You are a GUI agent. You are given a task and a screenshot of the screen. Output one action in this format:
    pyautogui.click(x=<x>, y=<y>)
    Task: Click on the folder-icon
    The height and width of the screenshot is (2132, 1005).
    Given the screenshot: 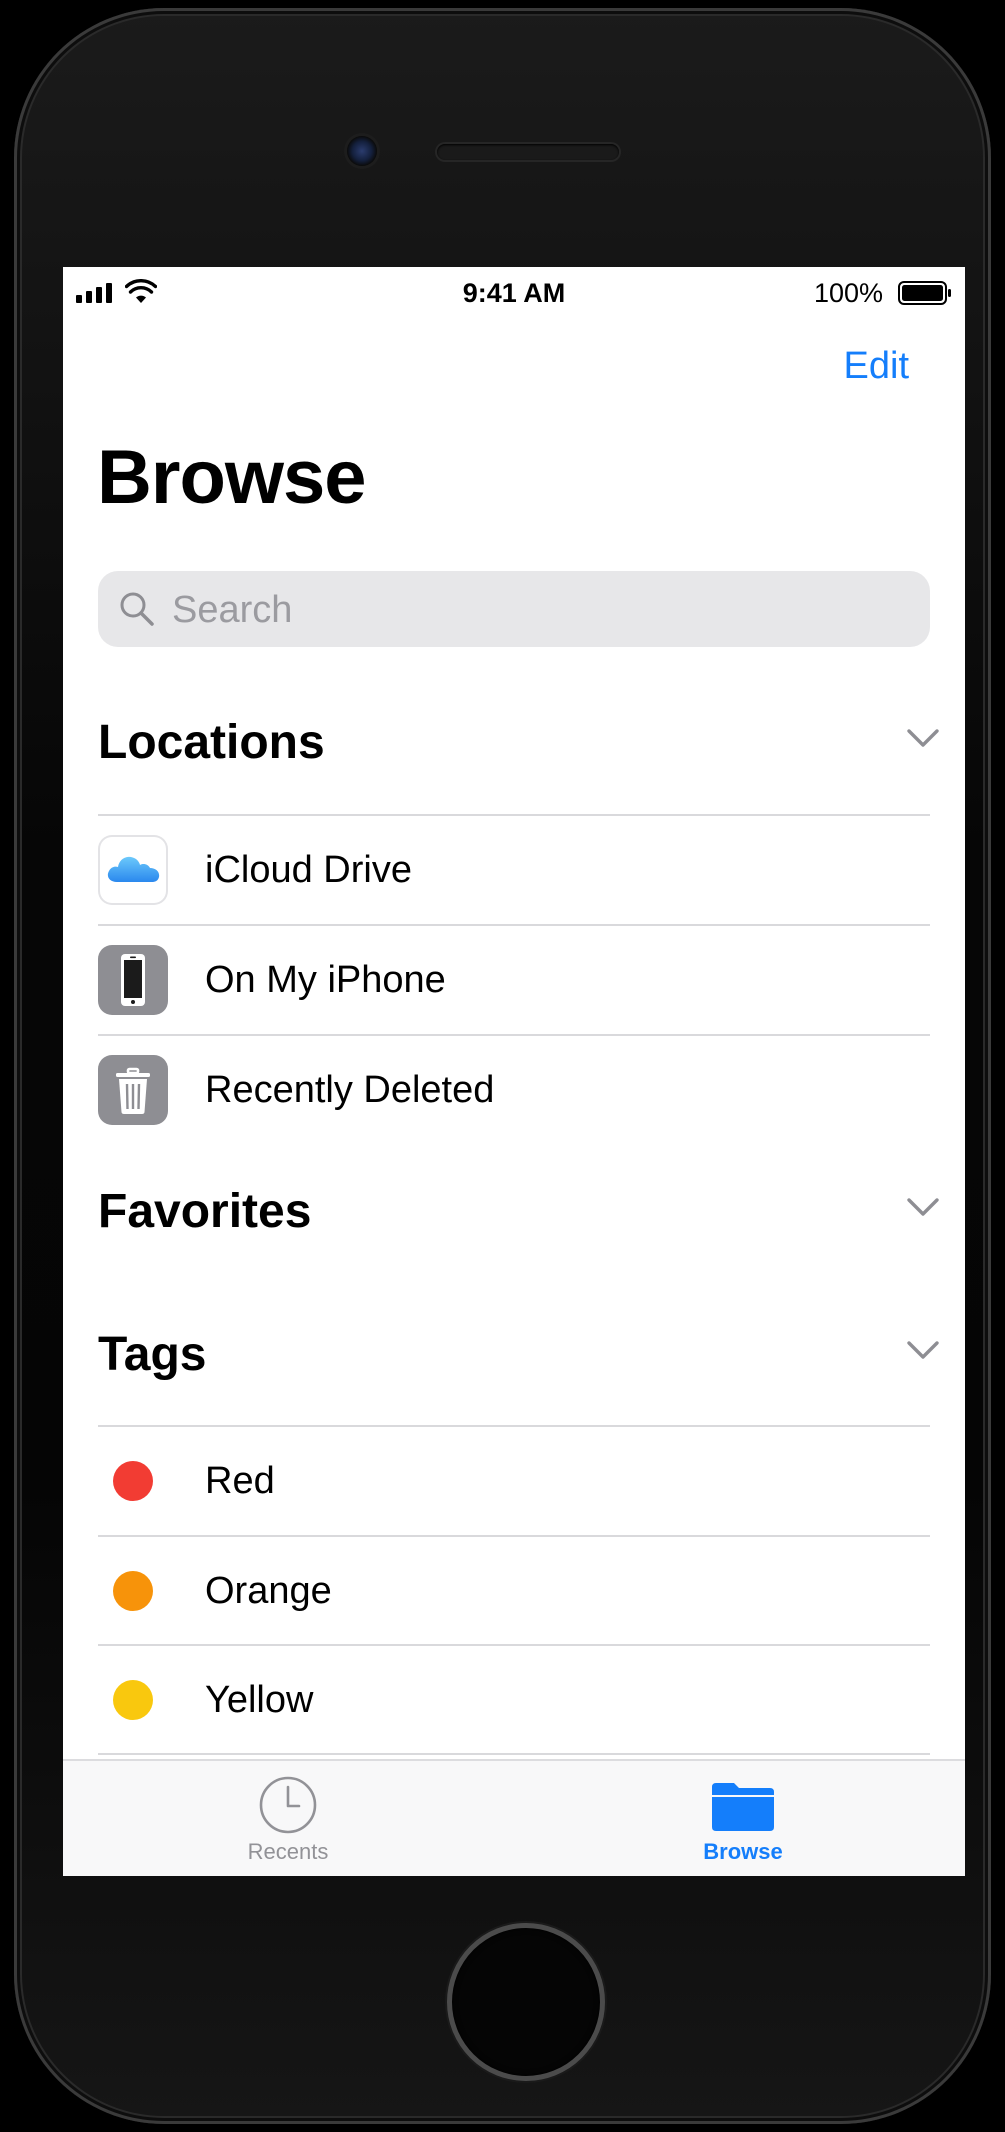 What is the action you would take?
    pyautogui.click(x=743, y=1807)
    